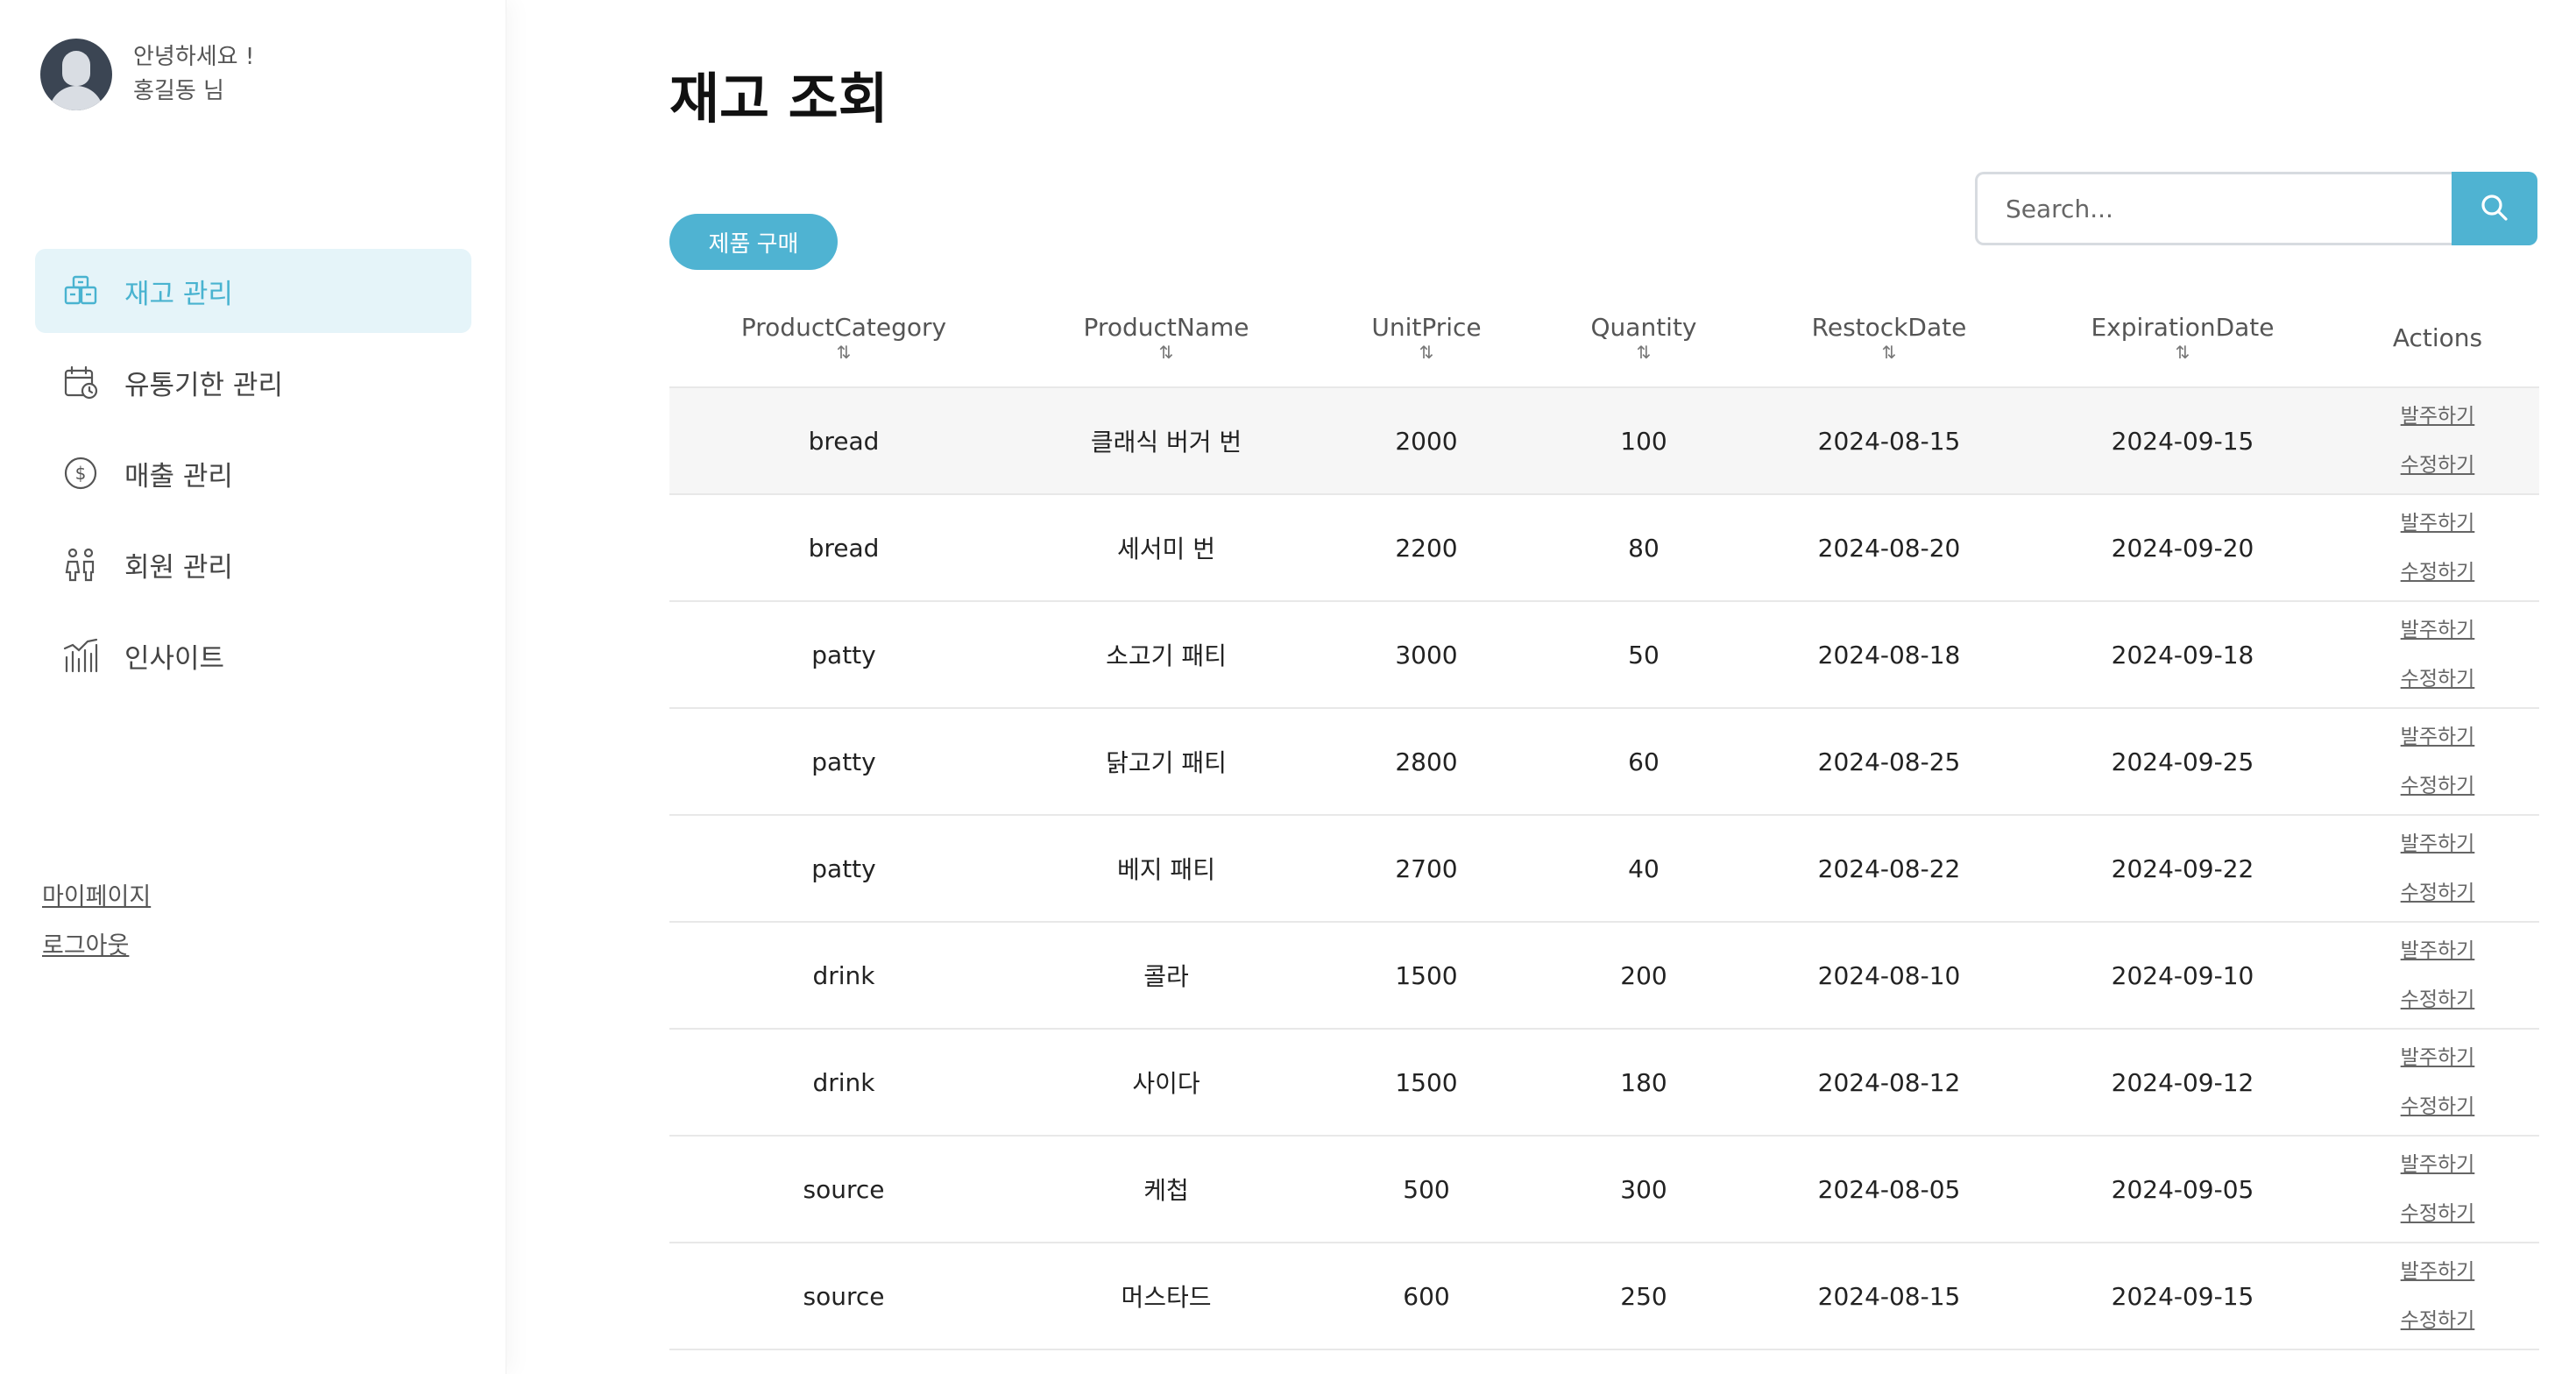 The width and height of the screenshot is (2576, 1374). Describe the element at coordinates (80, 473) in the screenshot. I see `dollar-icon: $` at that location.